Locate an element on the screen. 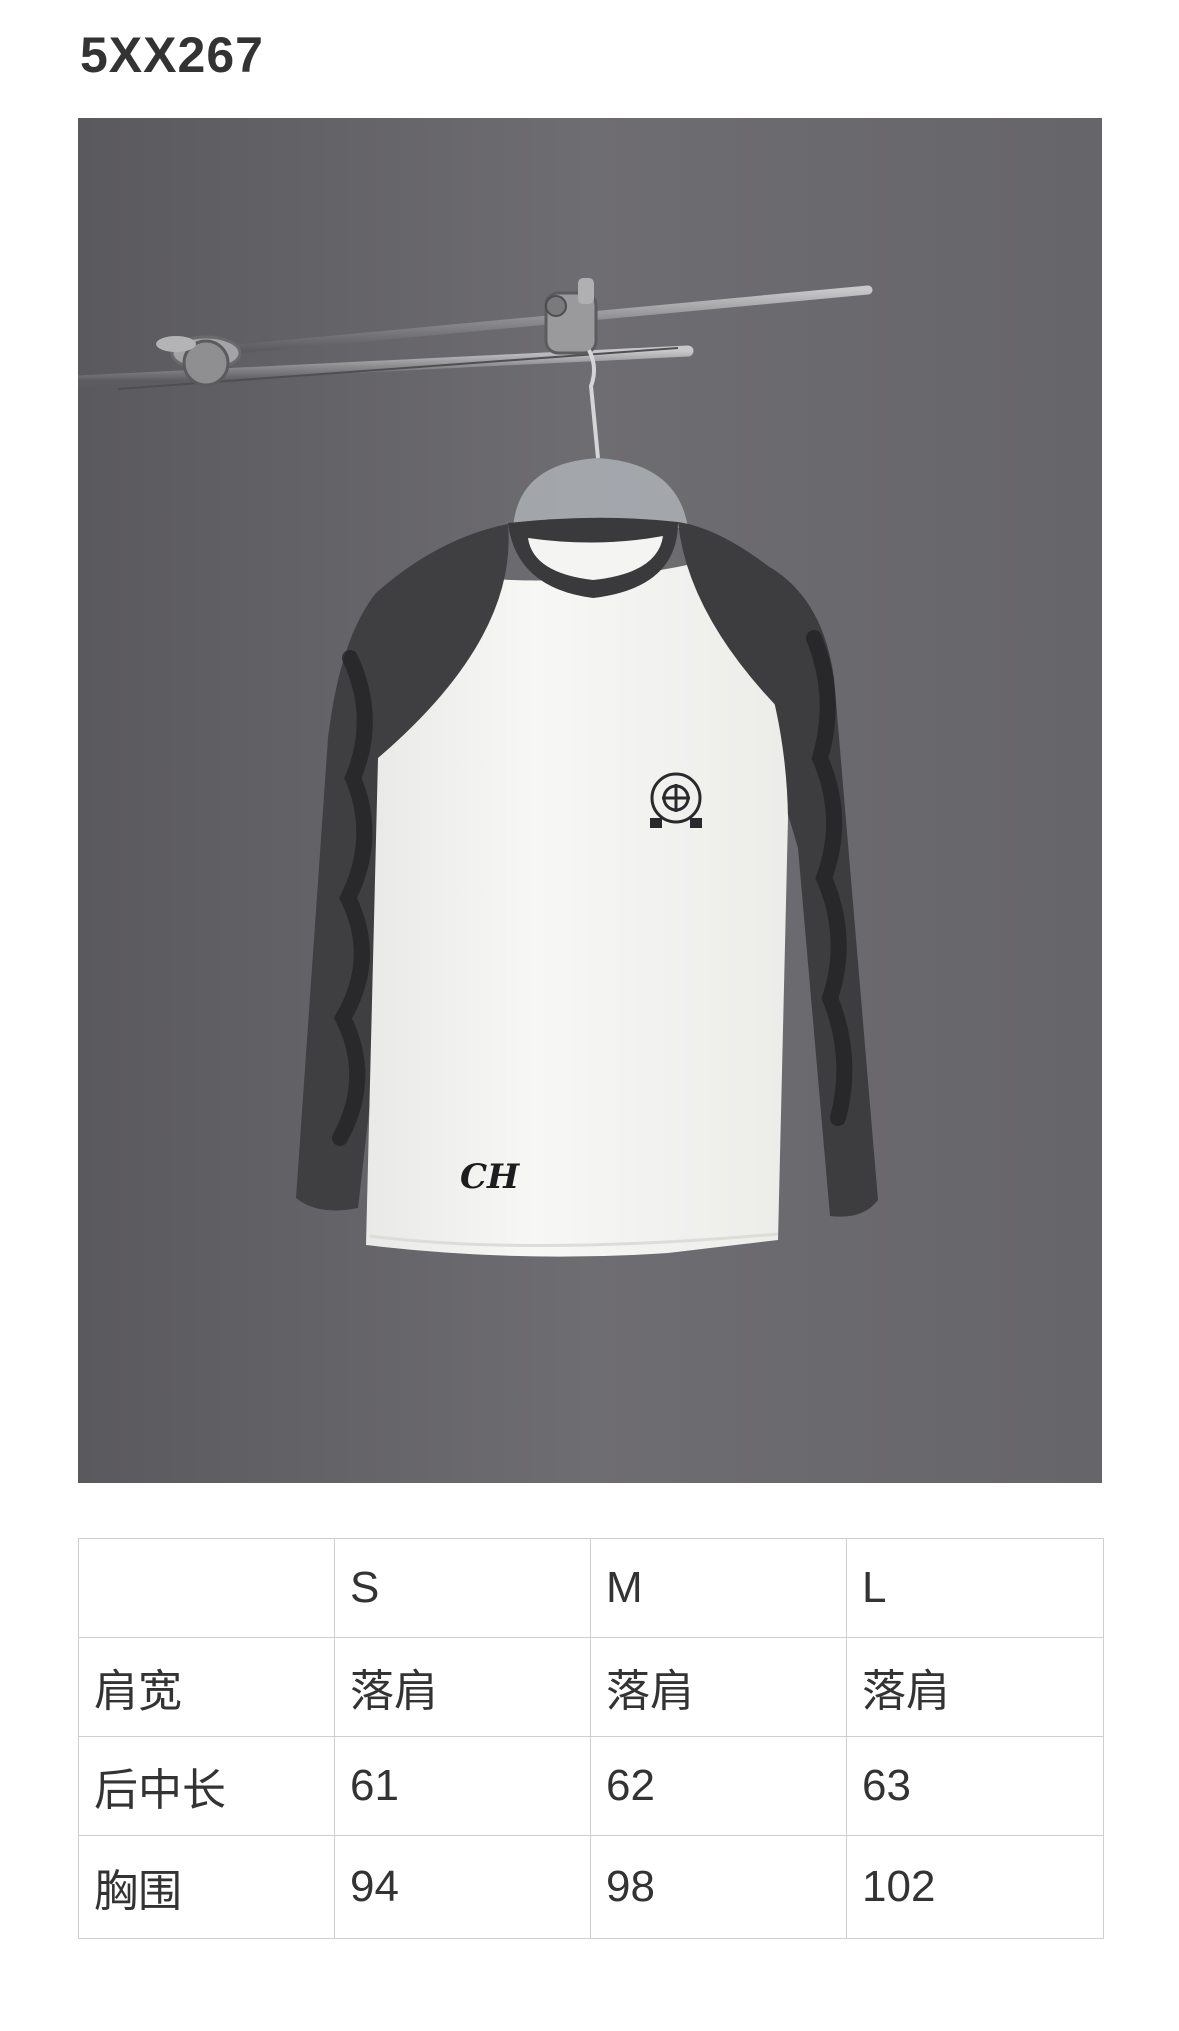 This screenshot has width=1179, height=2031. product-code: 5XX267 is located at coordinates (172, 55).